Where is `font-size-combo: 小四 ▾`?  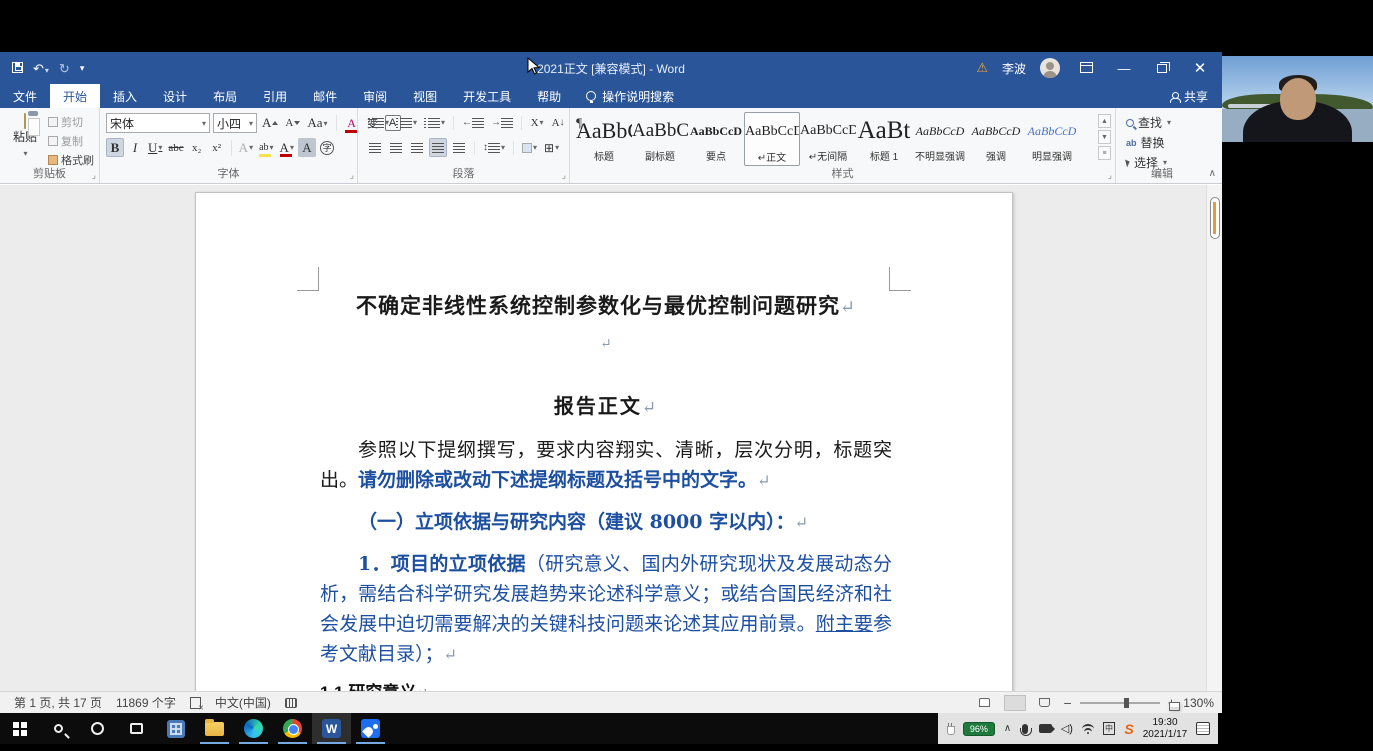
font-size-combo: 小四 ▾ is located at coordinates (235, 123).